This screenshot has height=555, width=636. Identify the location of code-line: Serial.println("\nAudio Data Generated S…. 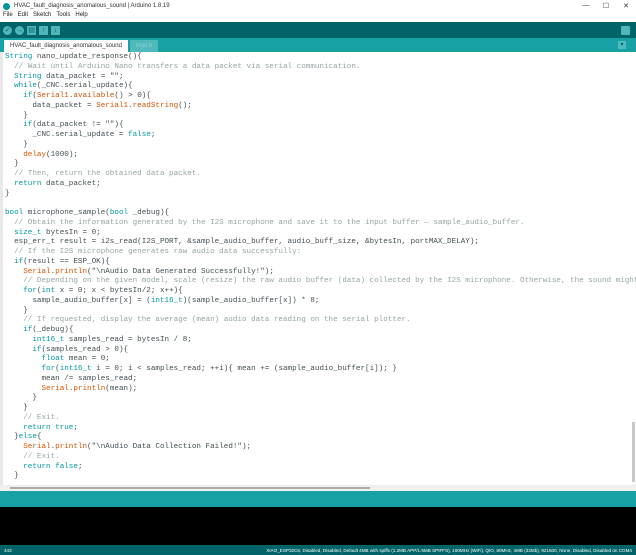
(320, 273).